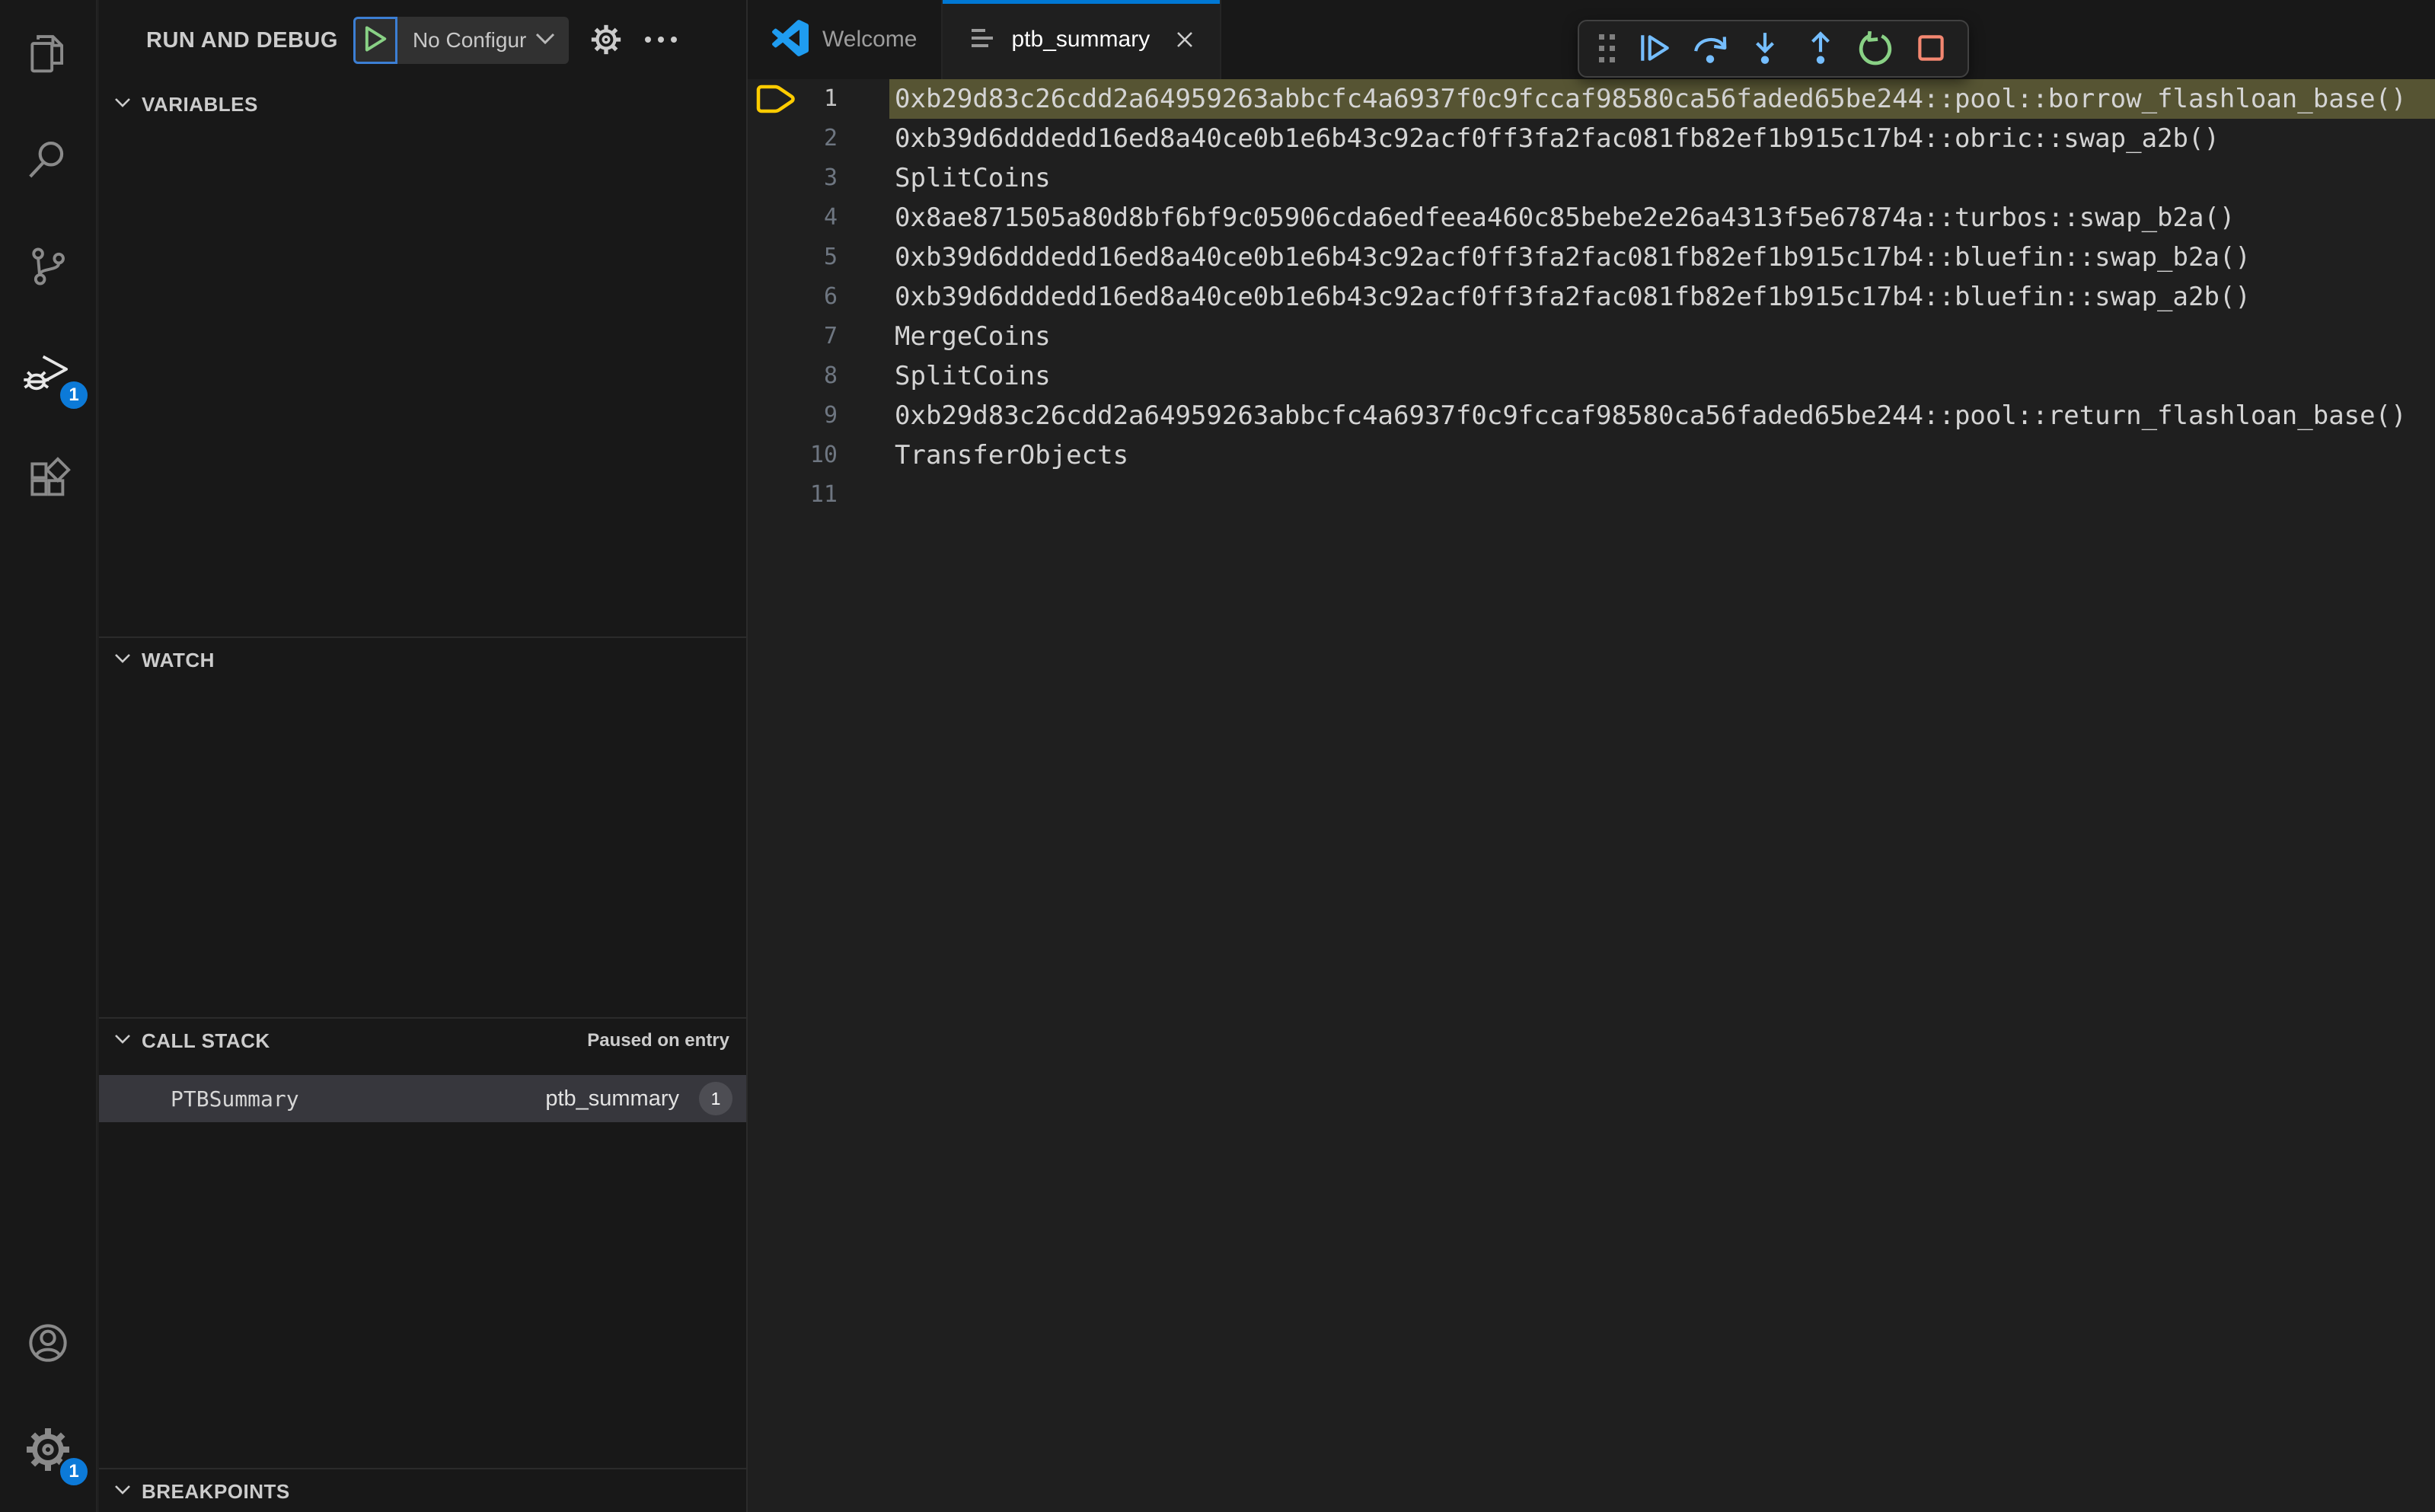  I want to click on close-icon, so click(1184, 39).